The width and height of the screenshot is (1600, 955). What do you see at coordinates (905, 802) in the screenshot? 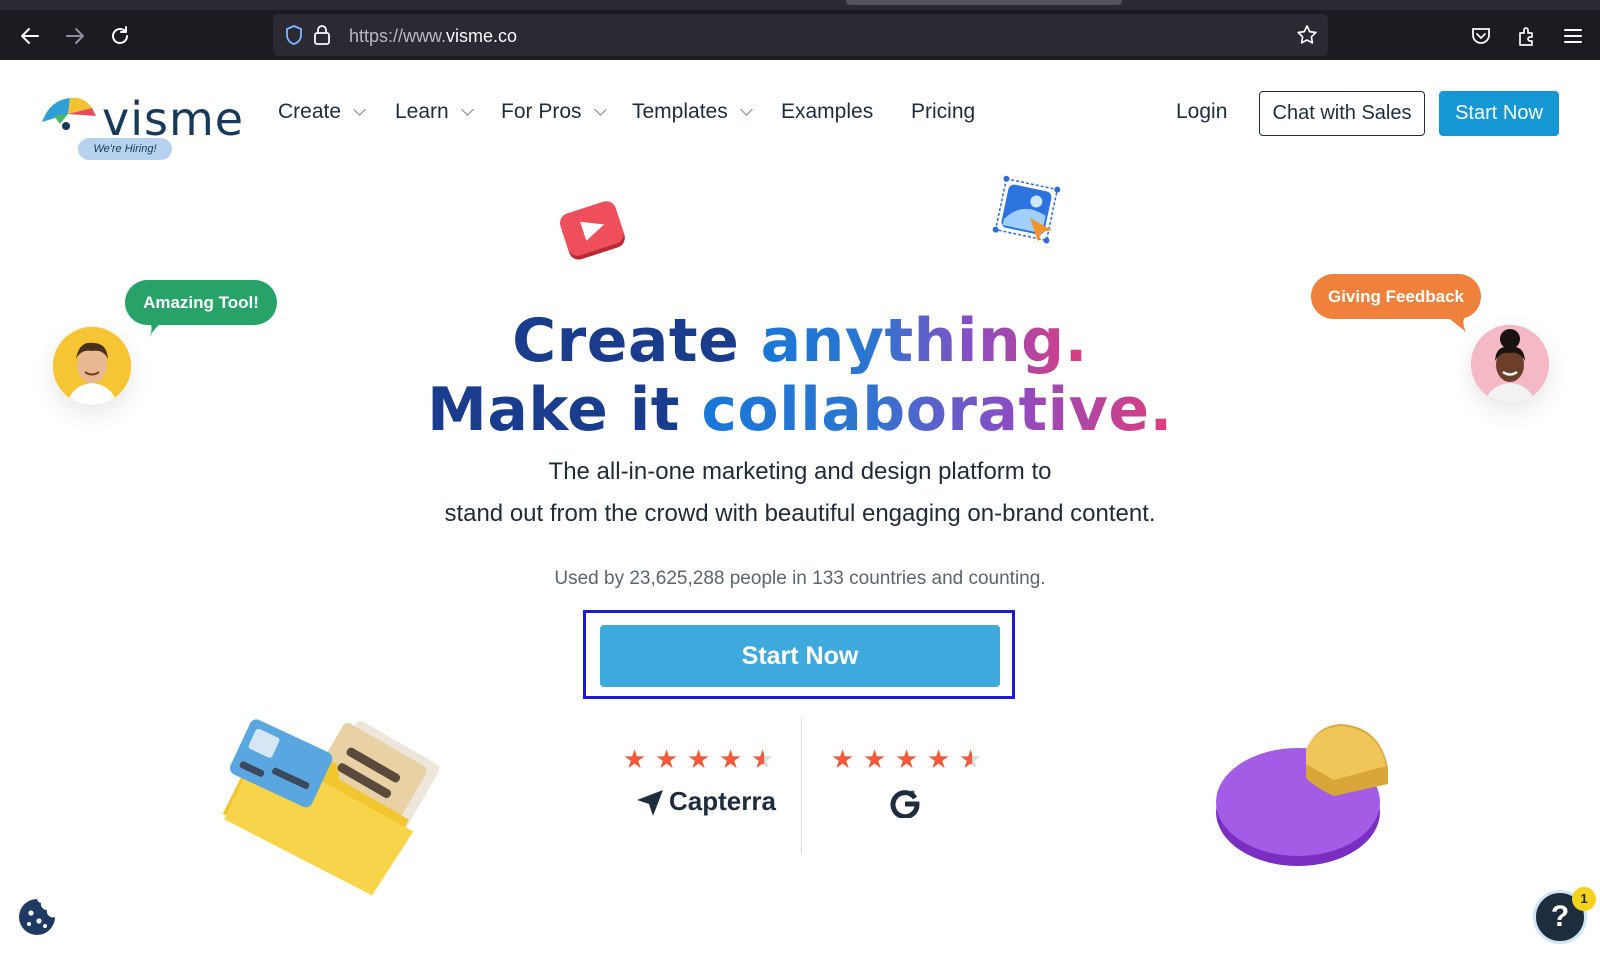
I see `g2-logo: 2` at bounding box center [905, 802].